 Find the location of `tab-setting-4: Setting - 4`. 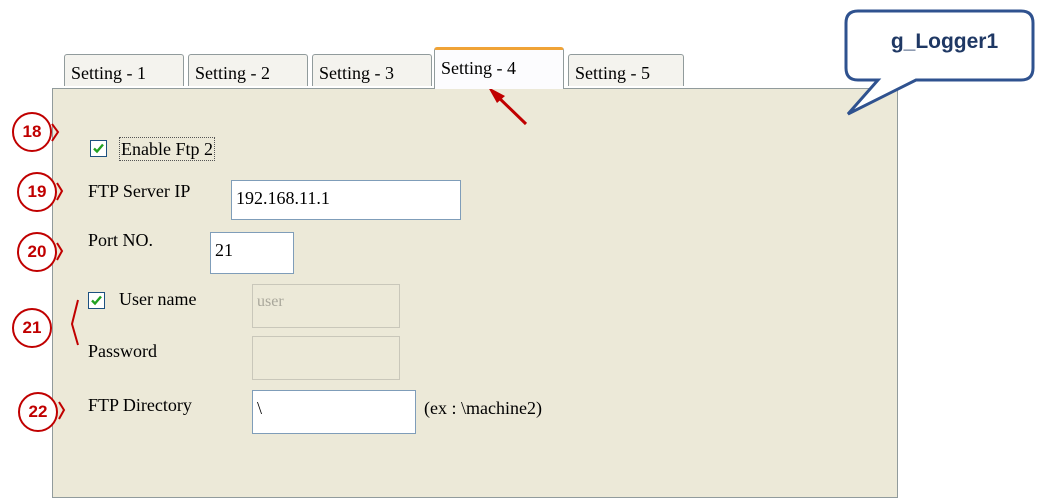

tab-setting-4: Setting - 4 is located at coordinates (499, 68).